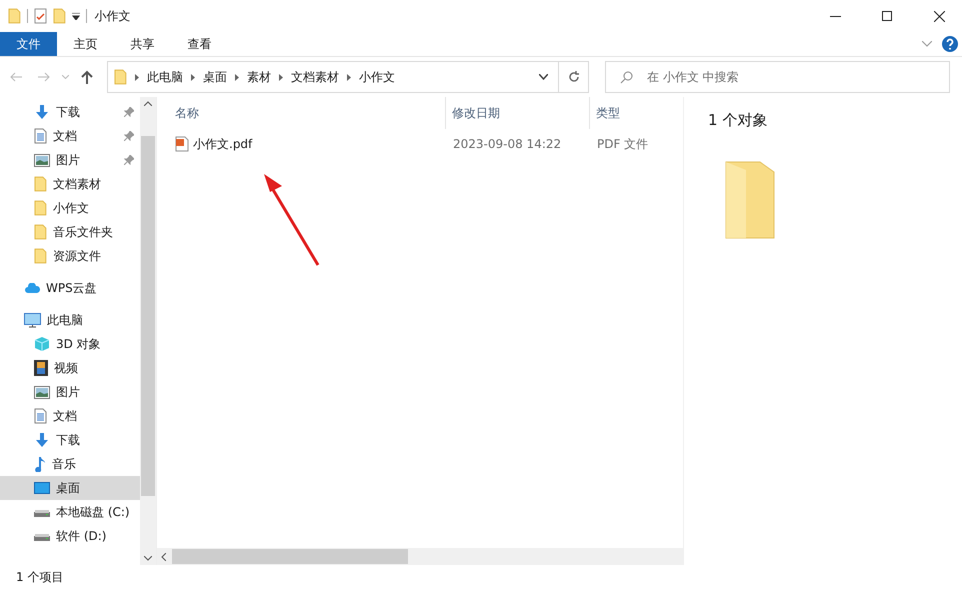 The image size is (962, 589). What do you see at coordinates (70, 256) in the screenshot?
I see `sidebar-item: 资源文件` at bounding box center [70, 256].